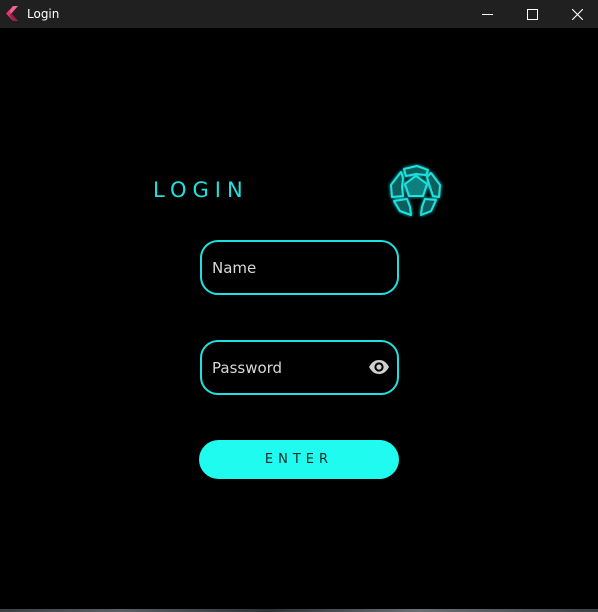  I want to click on password-input, so click(287, 367).